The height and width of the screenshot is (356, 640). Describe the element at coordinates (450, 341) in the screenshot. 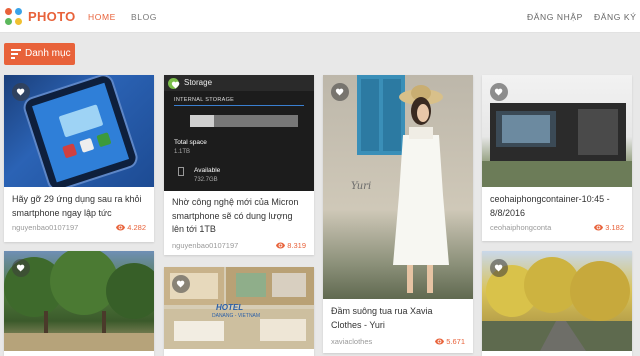

I see `card-views: 5.671` at that location.